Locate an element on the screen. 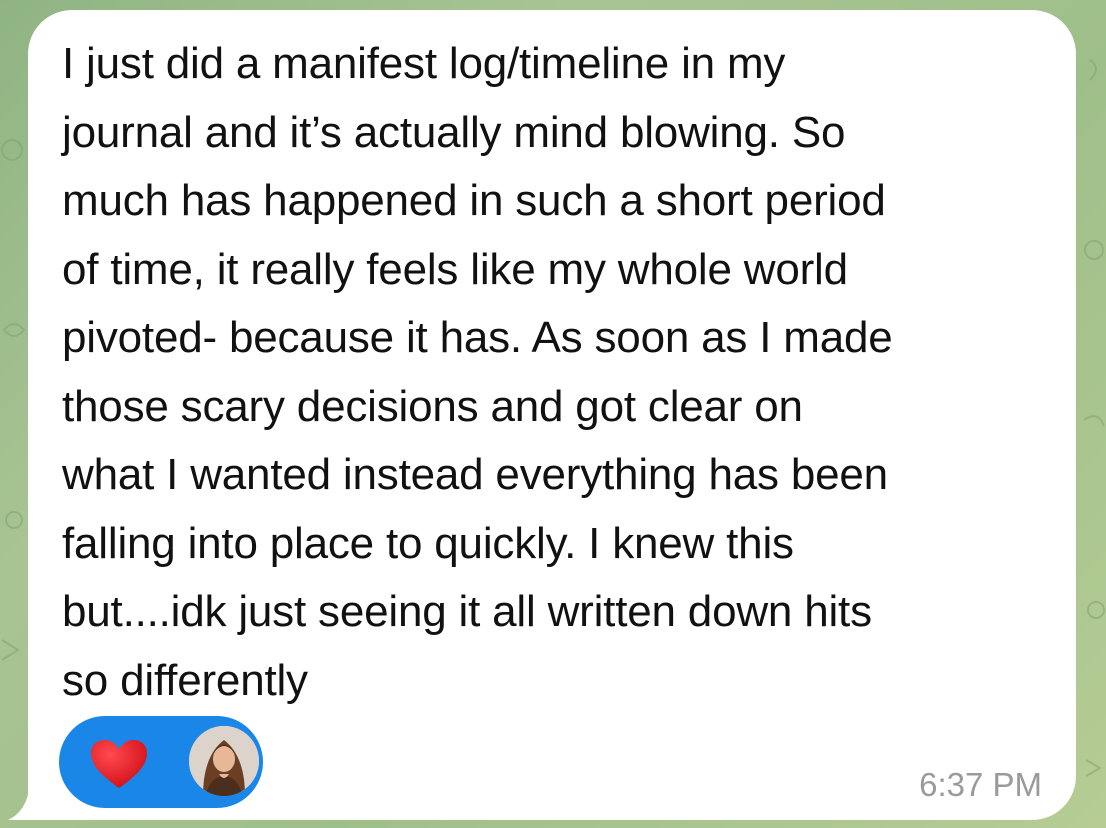 This screenshot has height=828, width=1106. message-timestamp: 6:37 PM is located at coordinates (980, 784).